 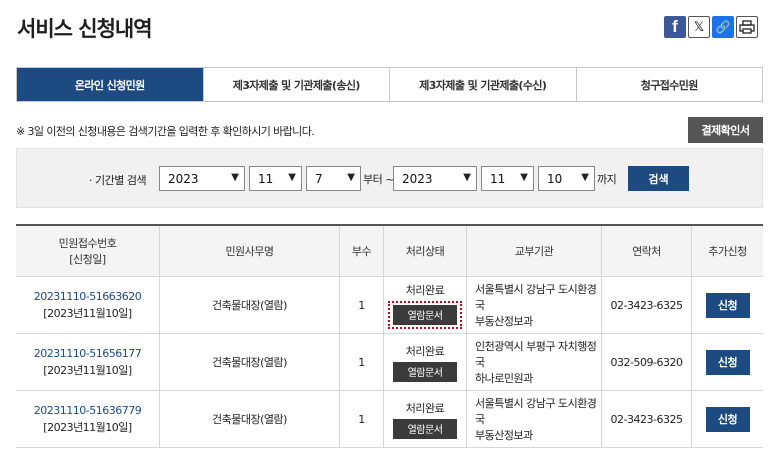 I want to click on payment-confirmation-button: 결제확인서, so click(x=725, y=130).